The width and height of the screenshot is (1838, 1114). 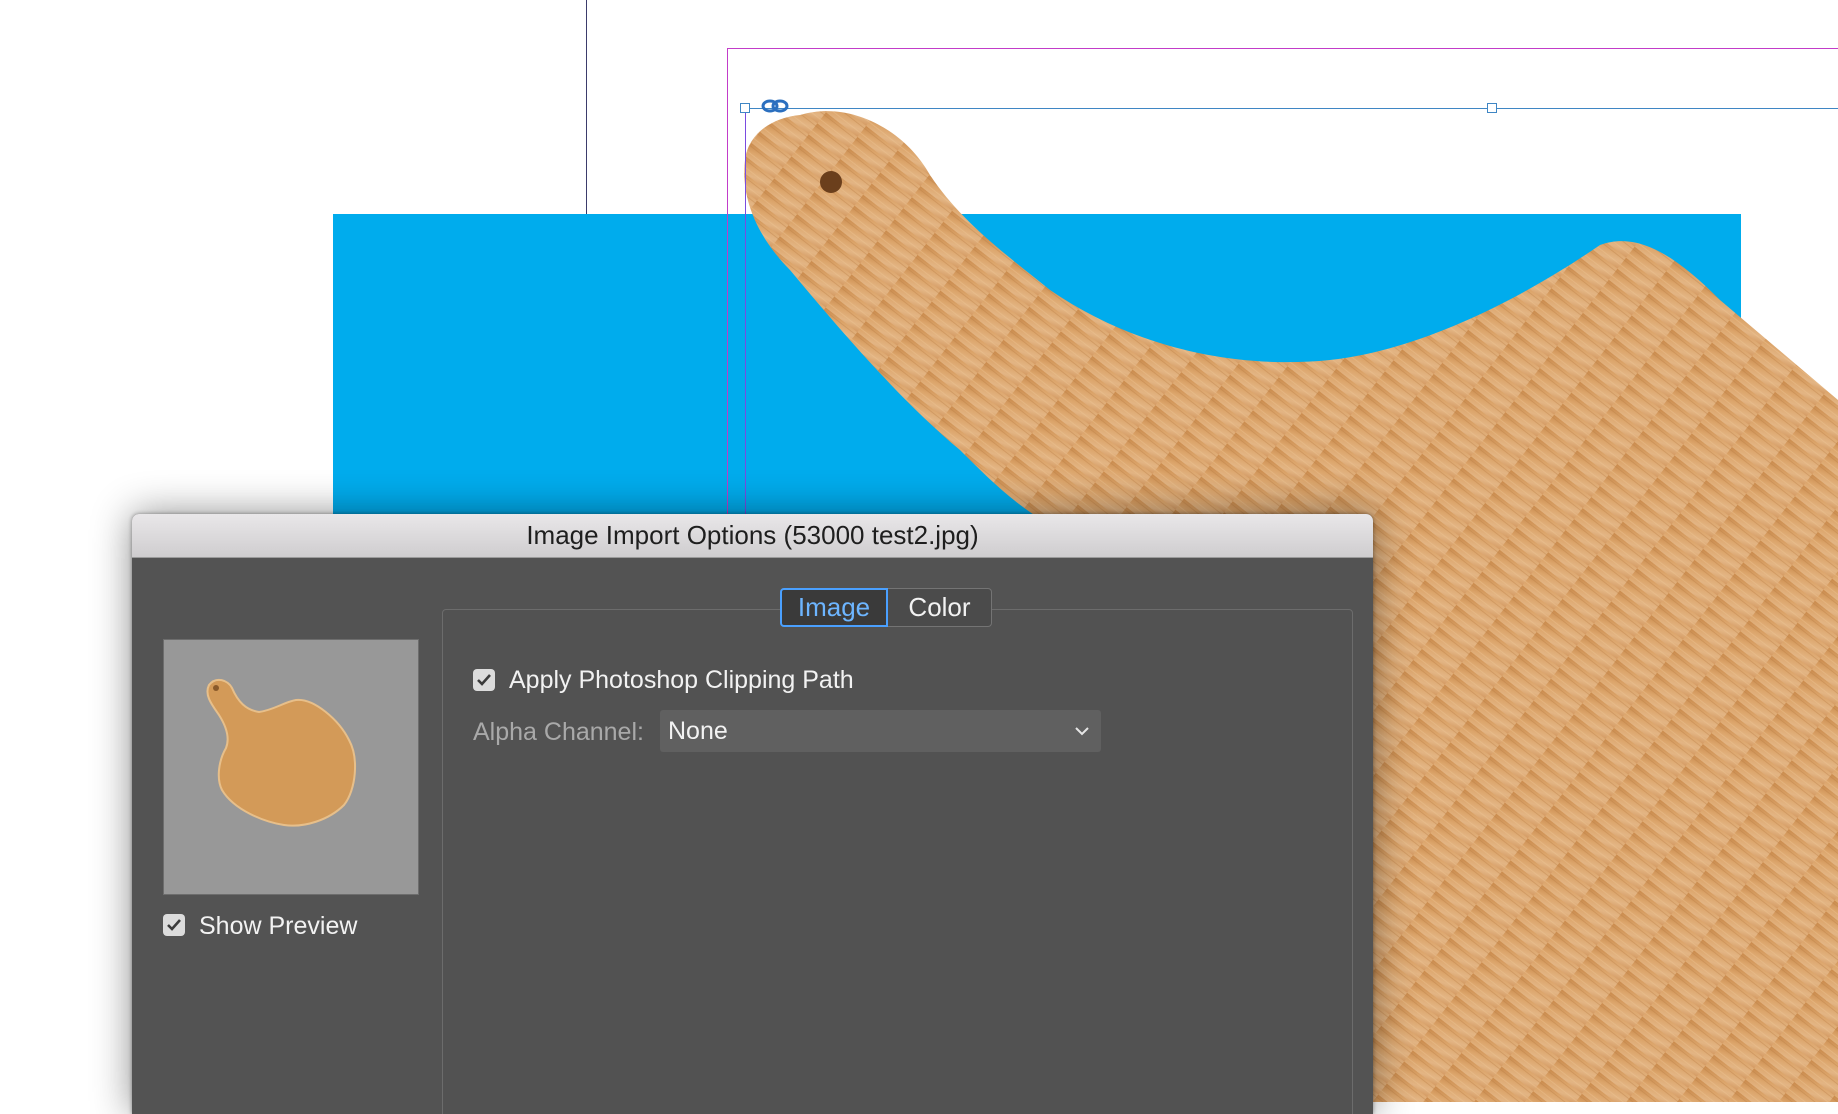 What do you see at coordinates (727, 308) in the screenshot?
I see `margin-guide-left` at bounding box center [727, 308].